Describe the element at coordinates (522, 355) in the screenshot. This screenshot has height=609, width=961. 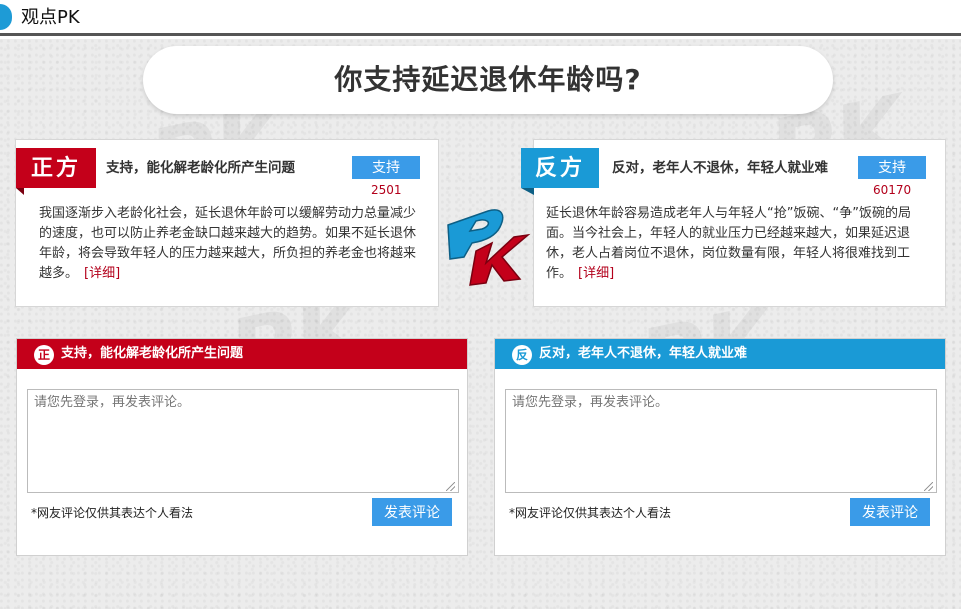
I see `con-badge-icon: 反` at that location.